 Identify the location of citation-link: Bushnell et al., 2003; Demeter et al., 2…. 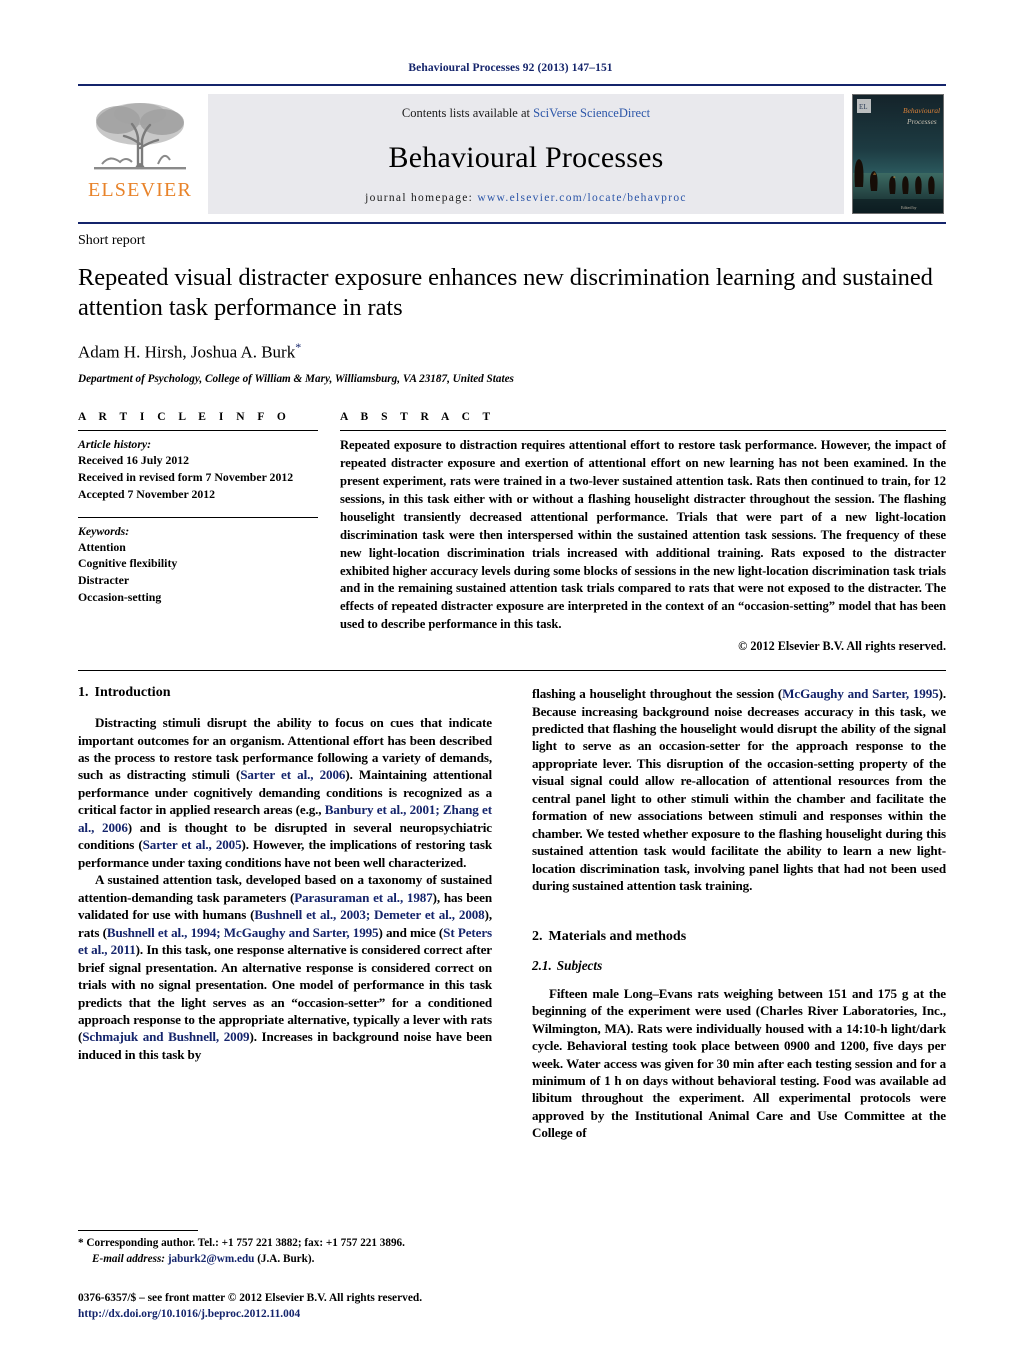
(369, 914).